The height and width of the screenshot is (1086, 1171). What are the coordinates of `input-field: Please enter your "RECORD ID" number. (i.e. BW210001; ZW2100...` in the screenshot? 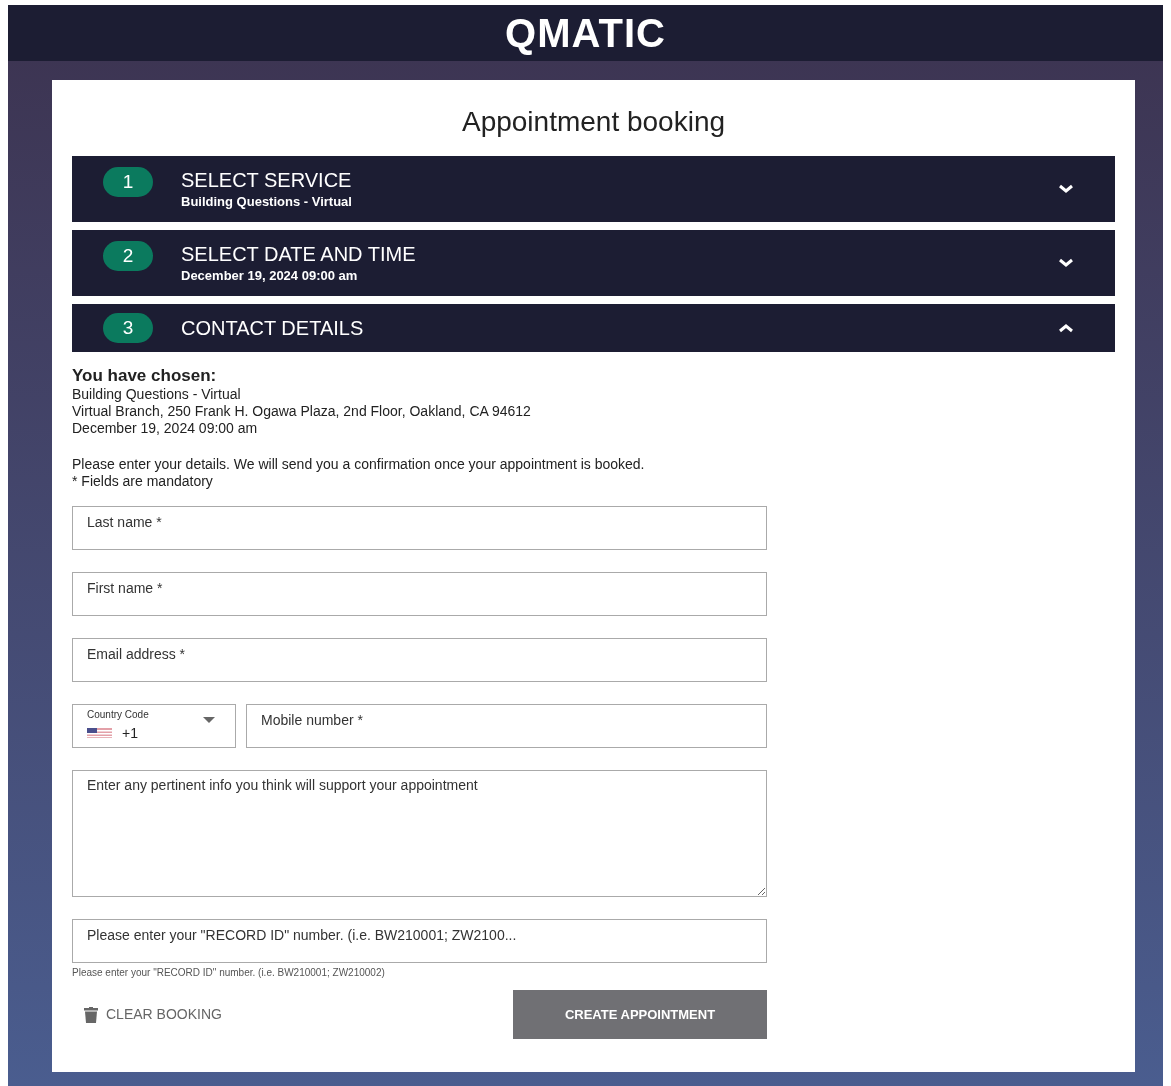 It's located at (419, 941).